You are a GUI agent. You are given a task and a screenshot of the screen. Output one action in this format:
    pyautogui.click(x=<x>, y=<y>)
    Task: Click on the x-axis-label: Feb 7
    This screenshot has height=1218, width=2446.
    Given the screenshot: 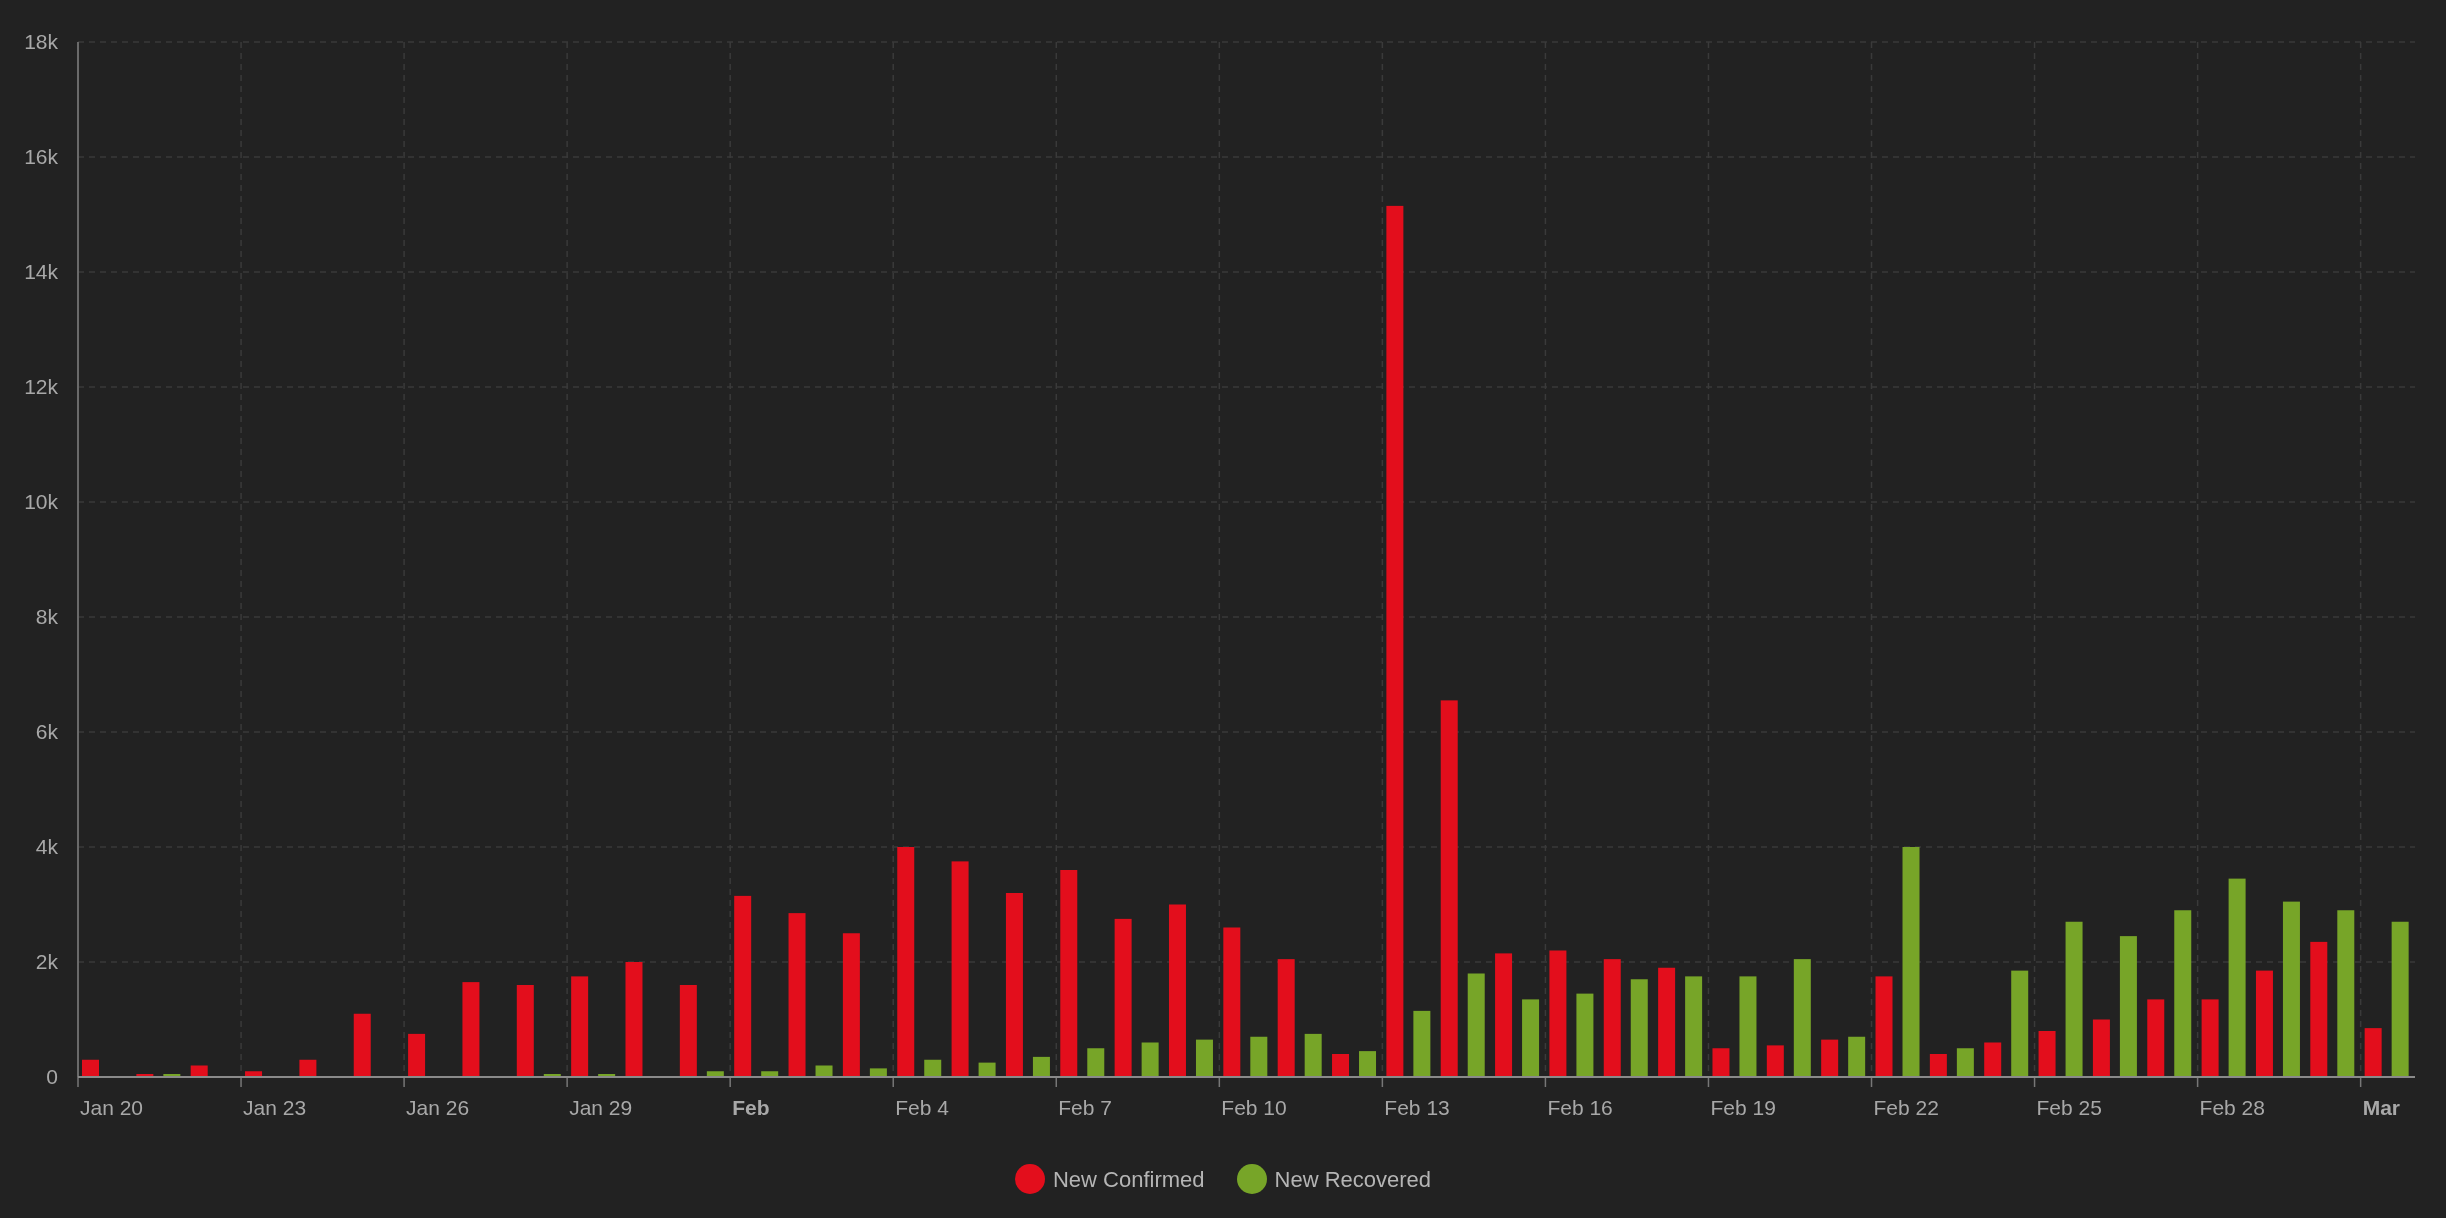 What is the action you would take?
    pyautogui.click(x=1085, y=1107)
    